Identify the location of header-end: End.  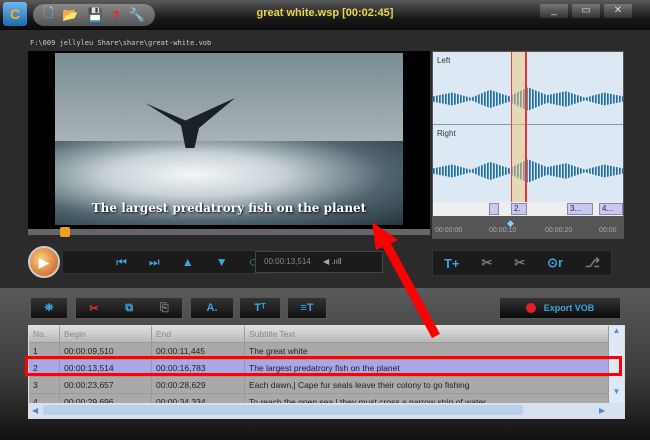
(198, 334).